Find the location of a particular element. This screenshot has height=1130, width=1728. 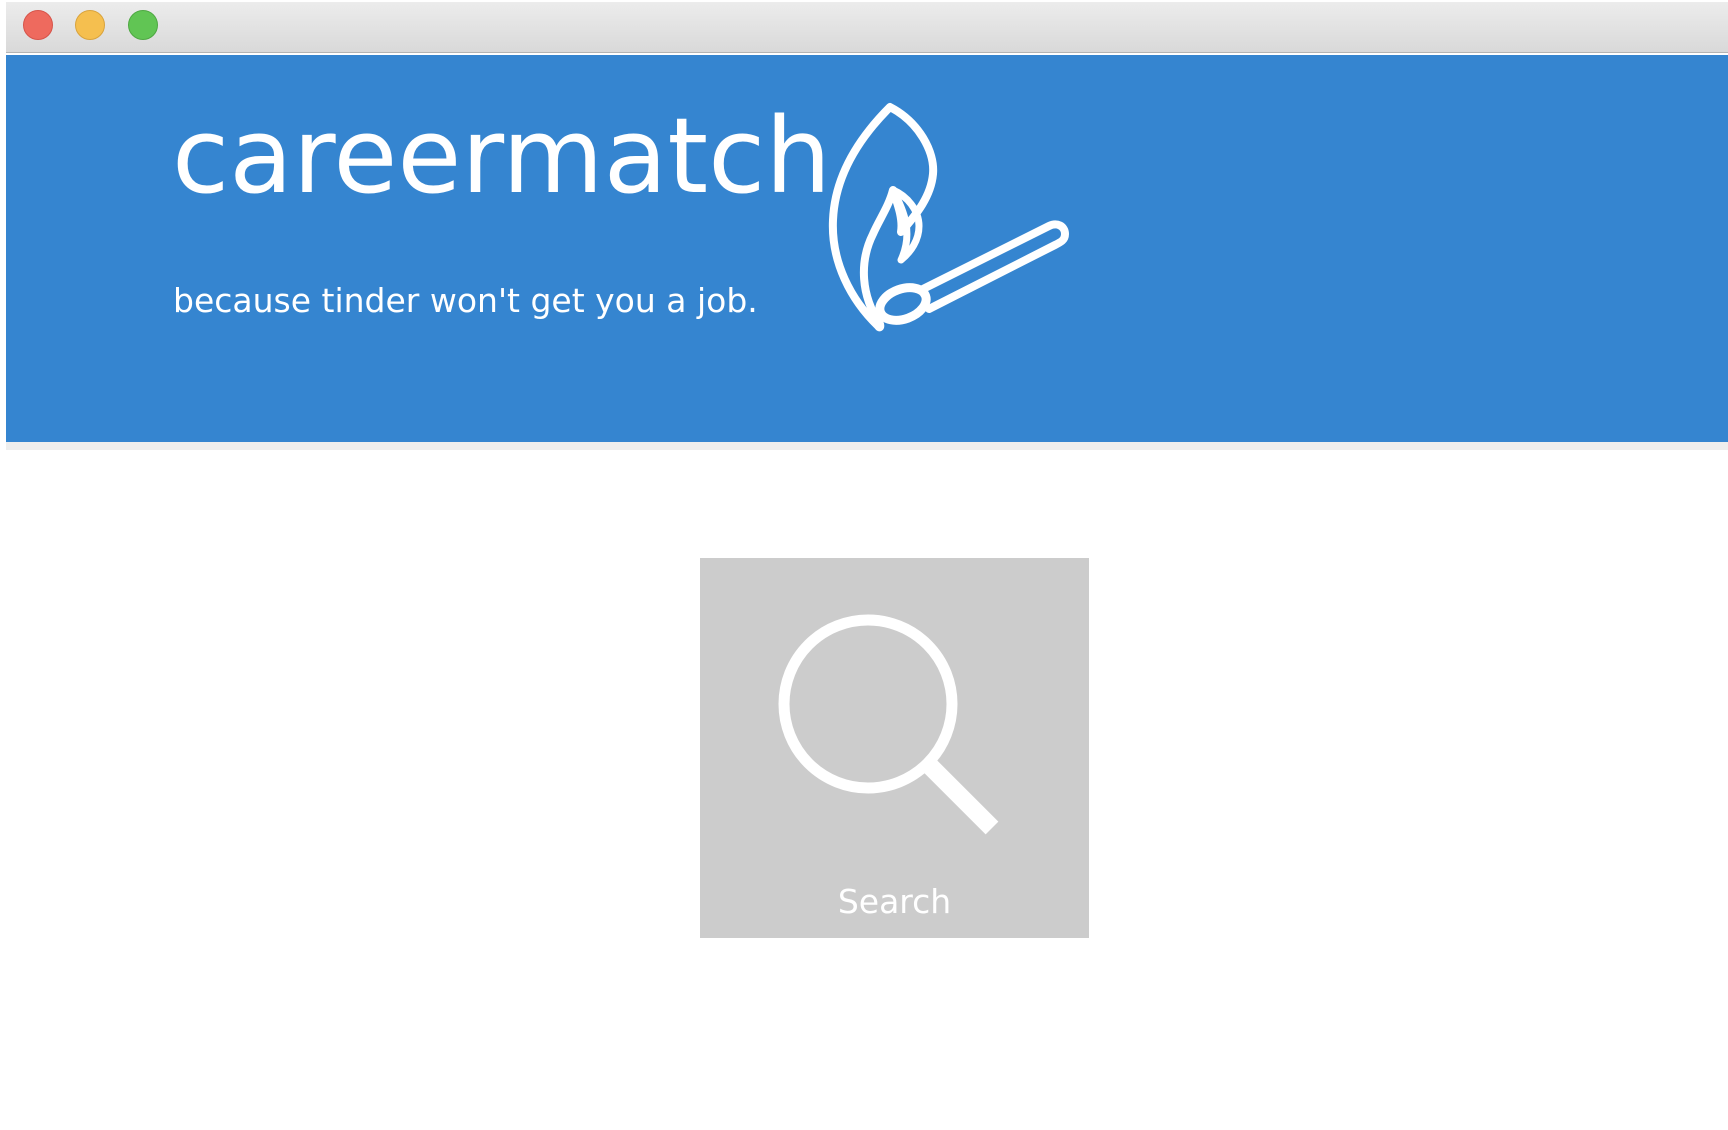

app-tagline: because tinder won't get you a job. is located at coordinates (465, 300).